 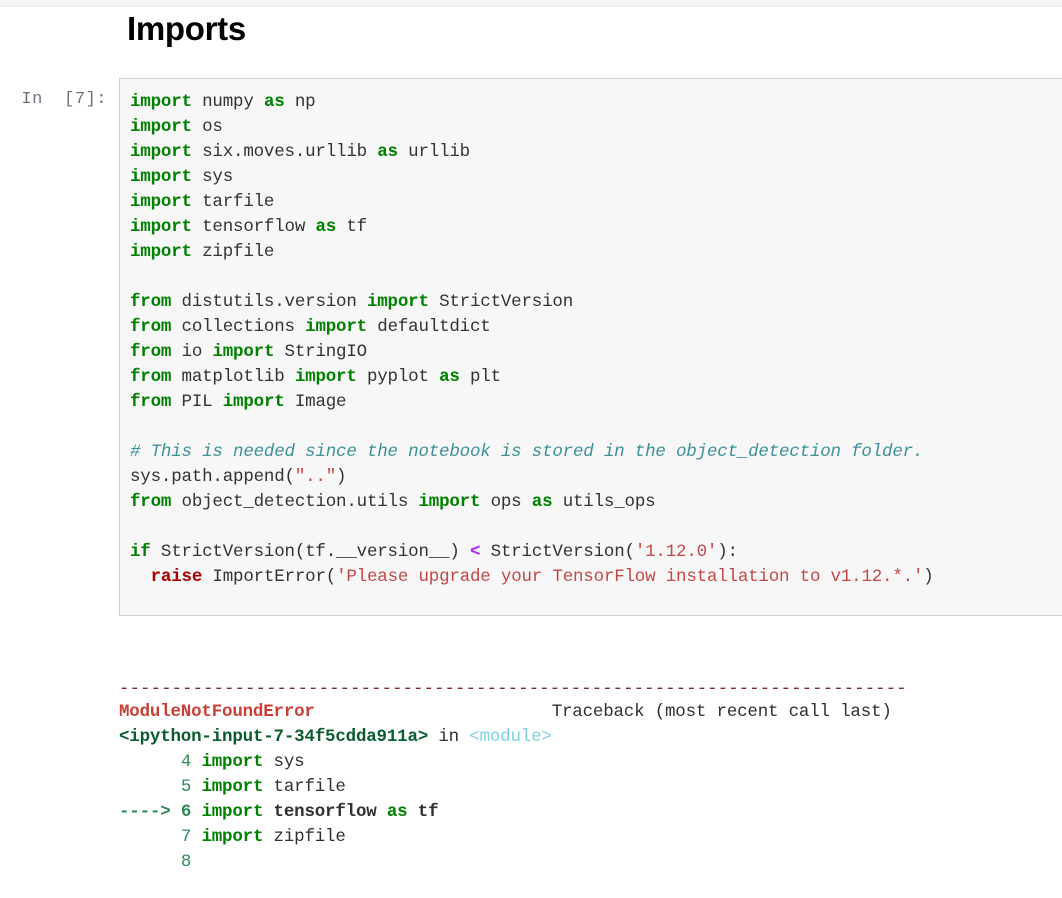 What do you see at coordinates (176, 577) in the screenshot?
I see `token-raise: raise` at bounding box center [176, 577].